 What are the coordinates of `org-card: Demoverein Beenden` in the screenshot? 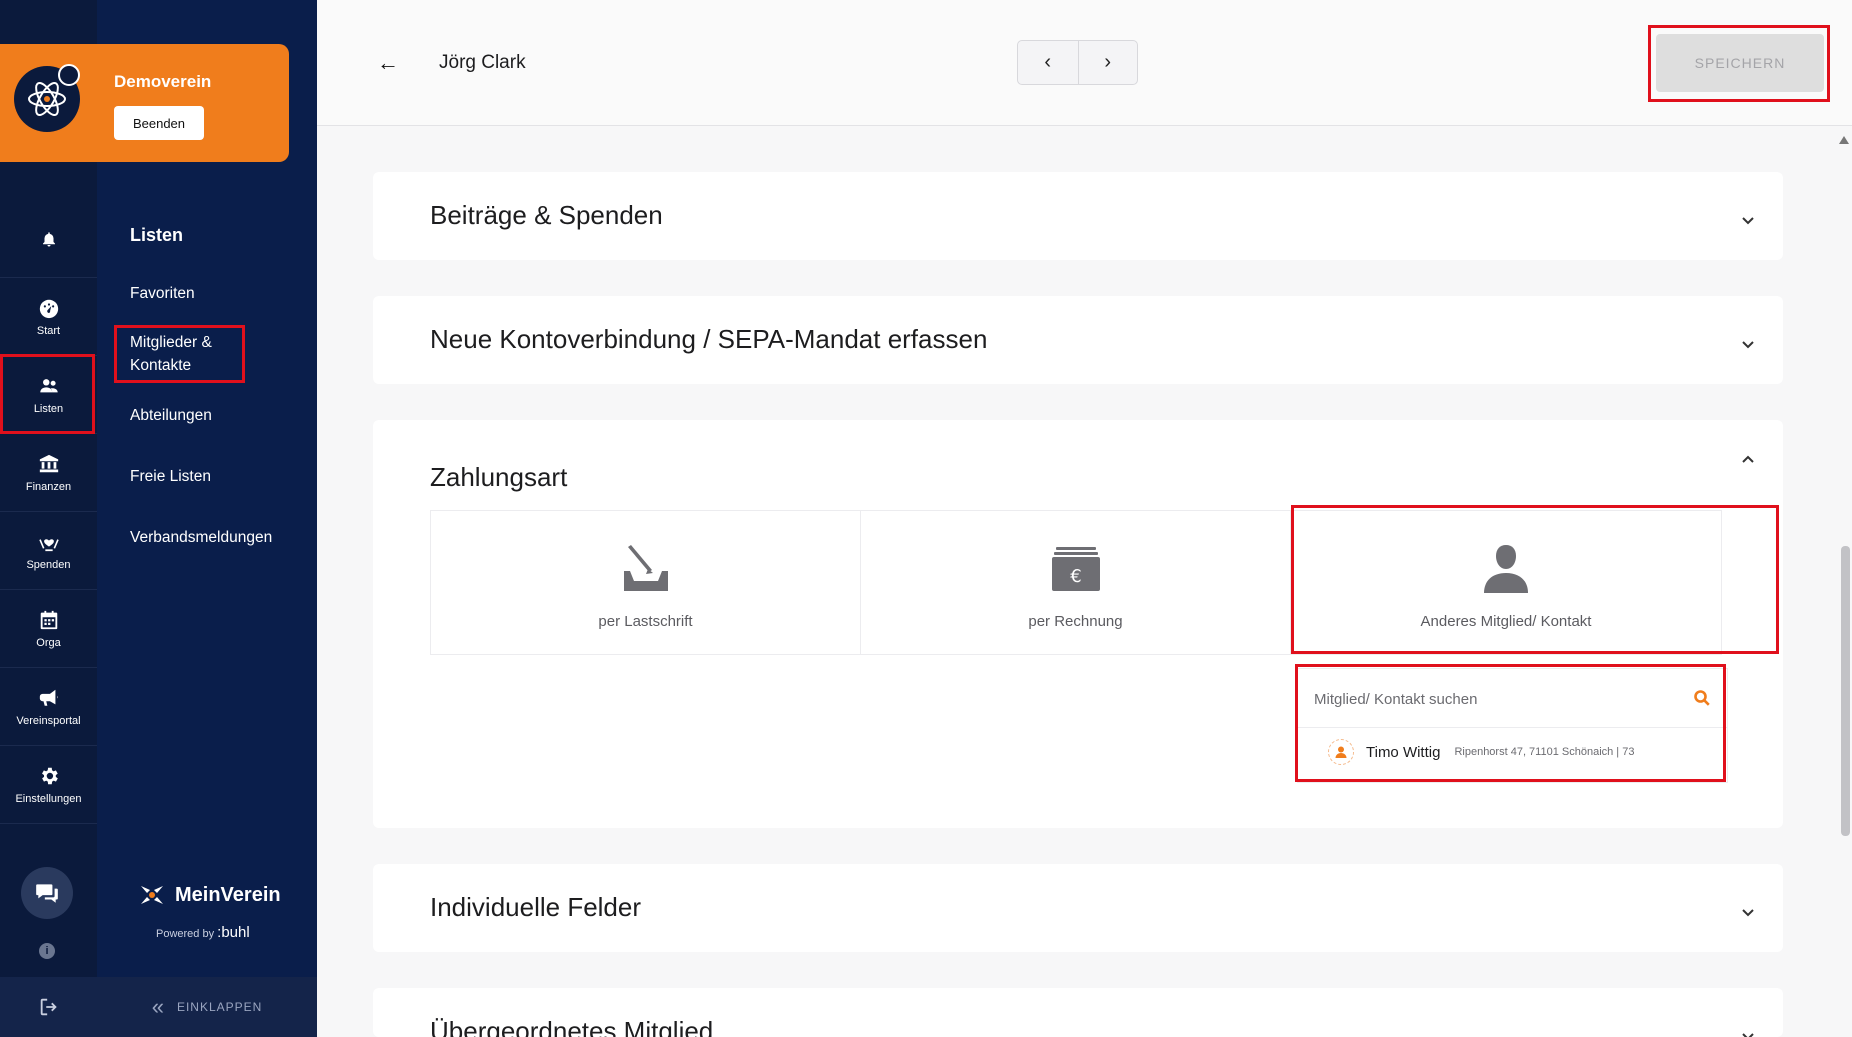 It's located at (144, 103).